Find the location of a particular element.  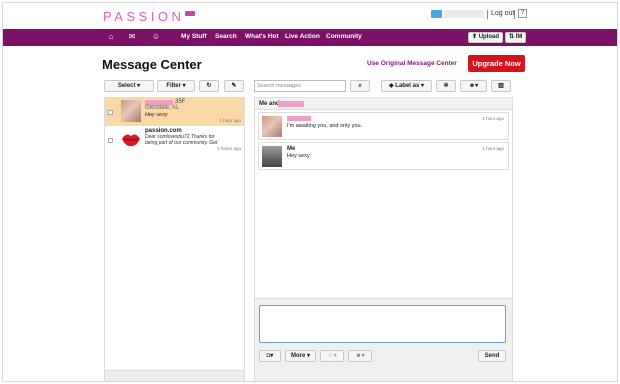

top-bar: PASSION Log out ? is located at coordinates (310, 16).